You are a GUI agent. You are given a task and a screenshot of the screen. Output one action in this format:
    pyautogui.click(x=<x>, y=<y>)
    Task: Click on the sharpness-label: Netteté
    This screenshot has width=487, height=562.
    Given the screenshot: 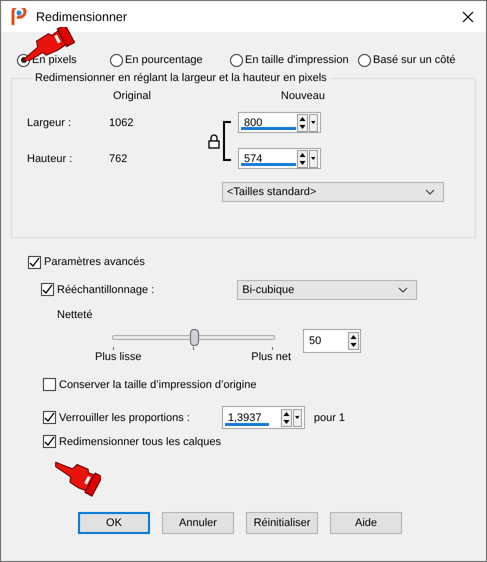 What is the action you would take?
    pyautogui.click(x=75, y=315)
    